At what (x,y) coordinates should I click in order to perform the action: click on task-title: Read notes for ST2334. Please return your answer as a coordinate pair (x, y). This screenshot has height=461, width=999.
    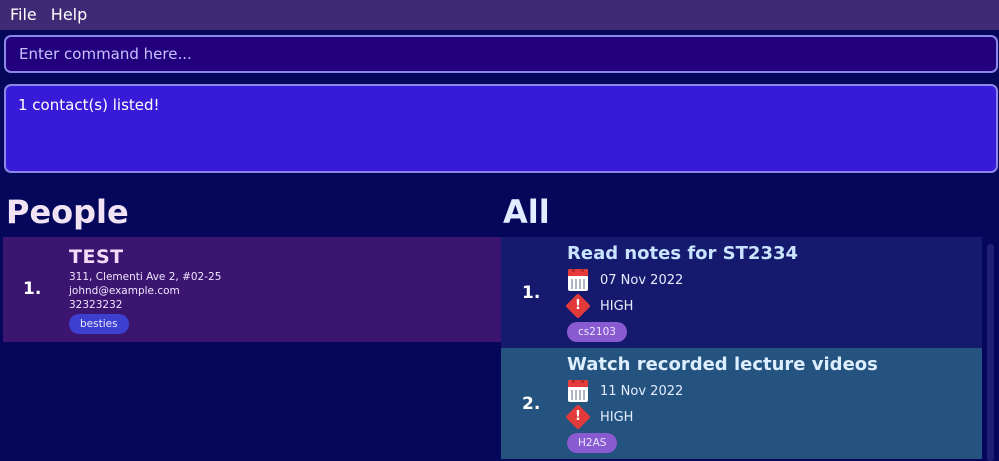
    Looking at the image, I should click on (683, 253).